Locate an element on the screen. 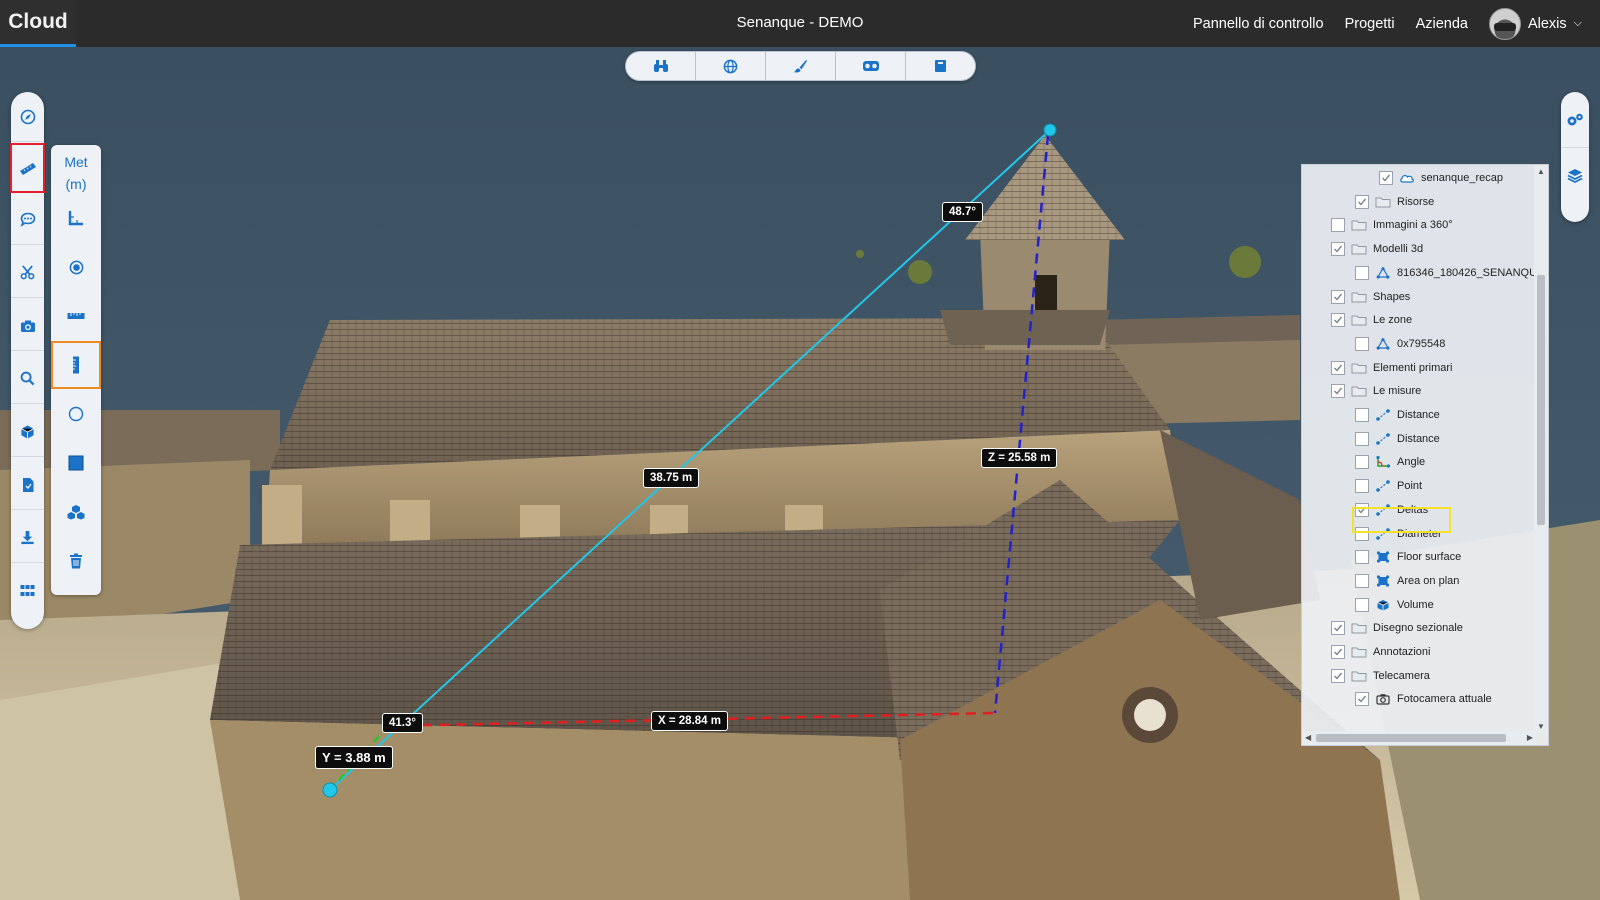  tree-item-label: senanque_recap is located at coordinates (1462, 178).